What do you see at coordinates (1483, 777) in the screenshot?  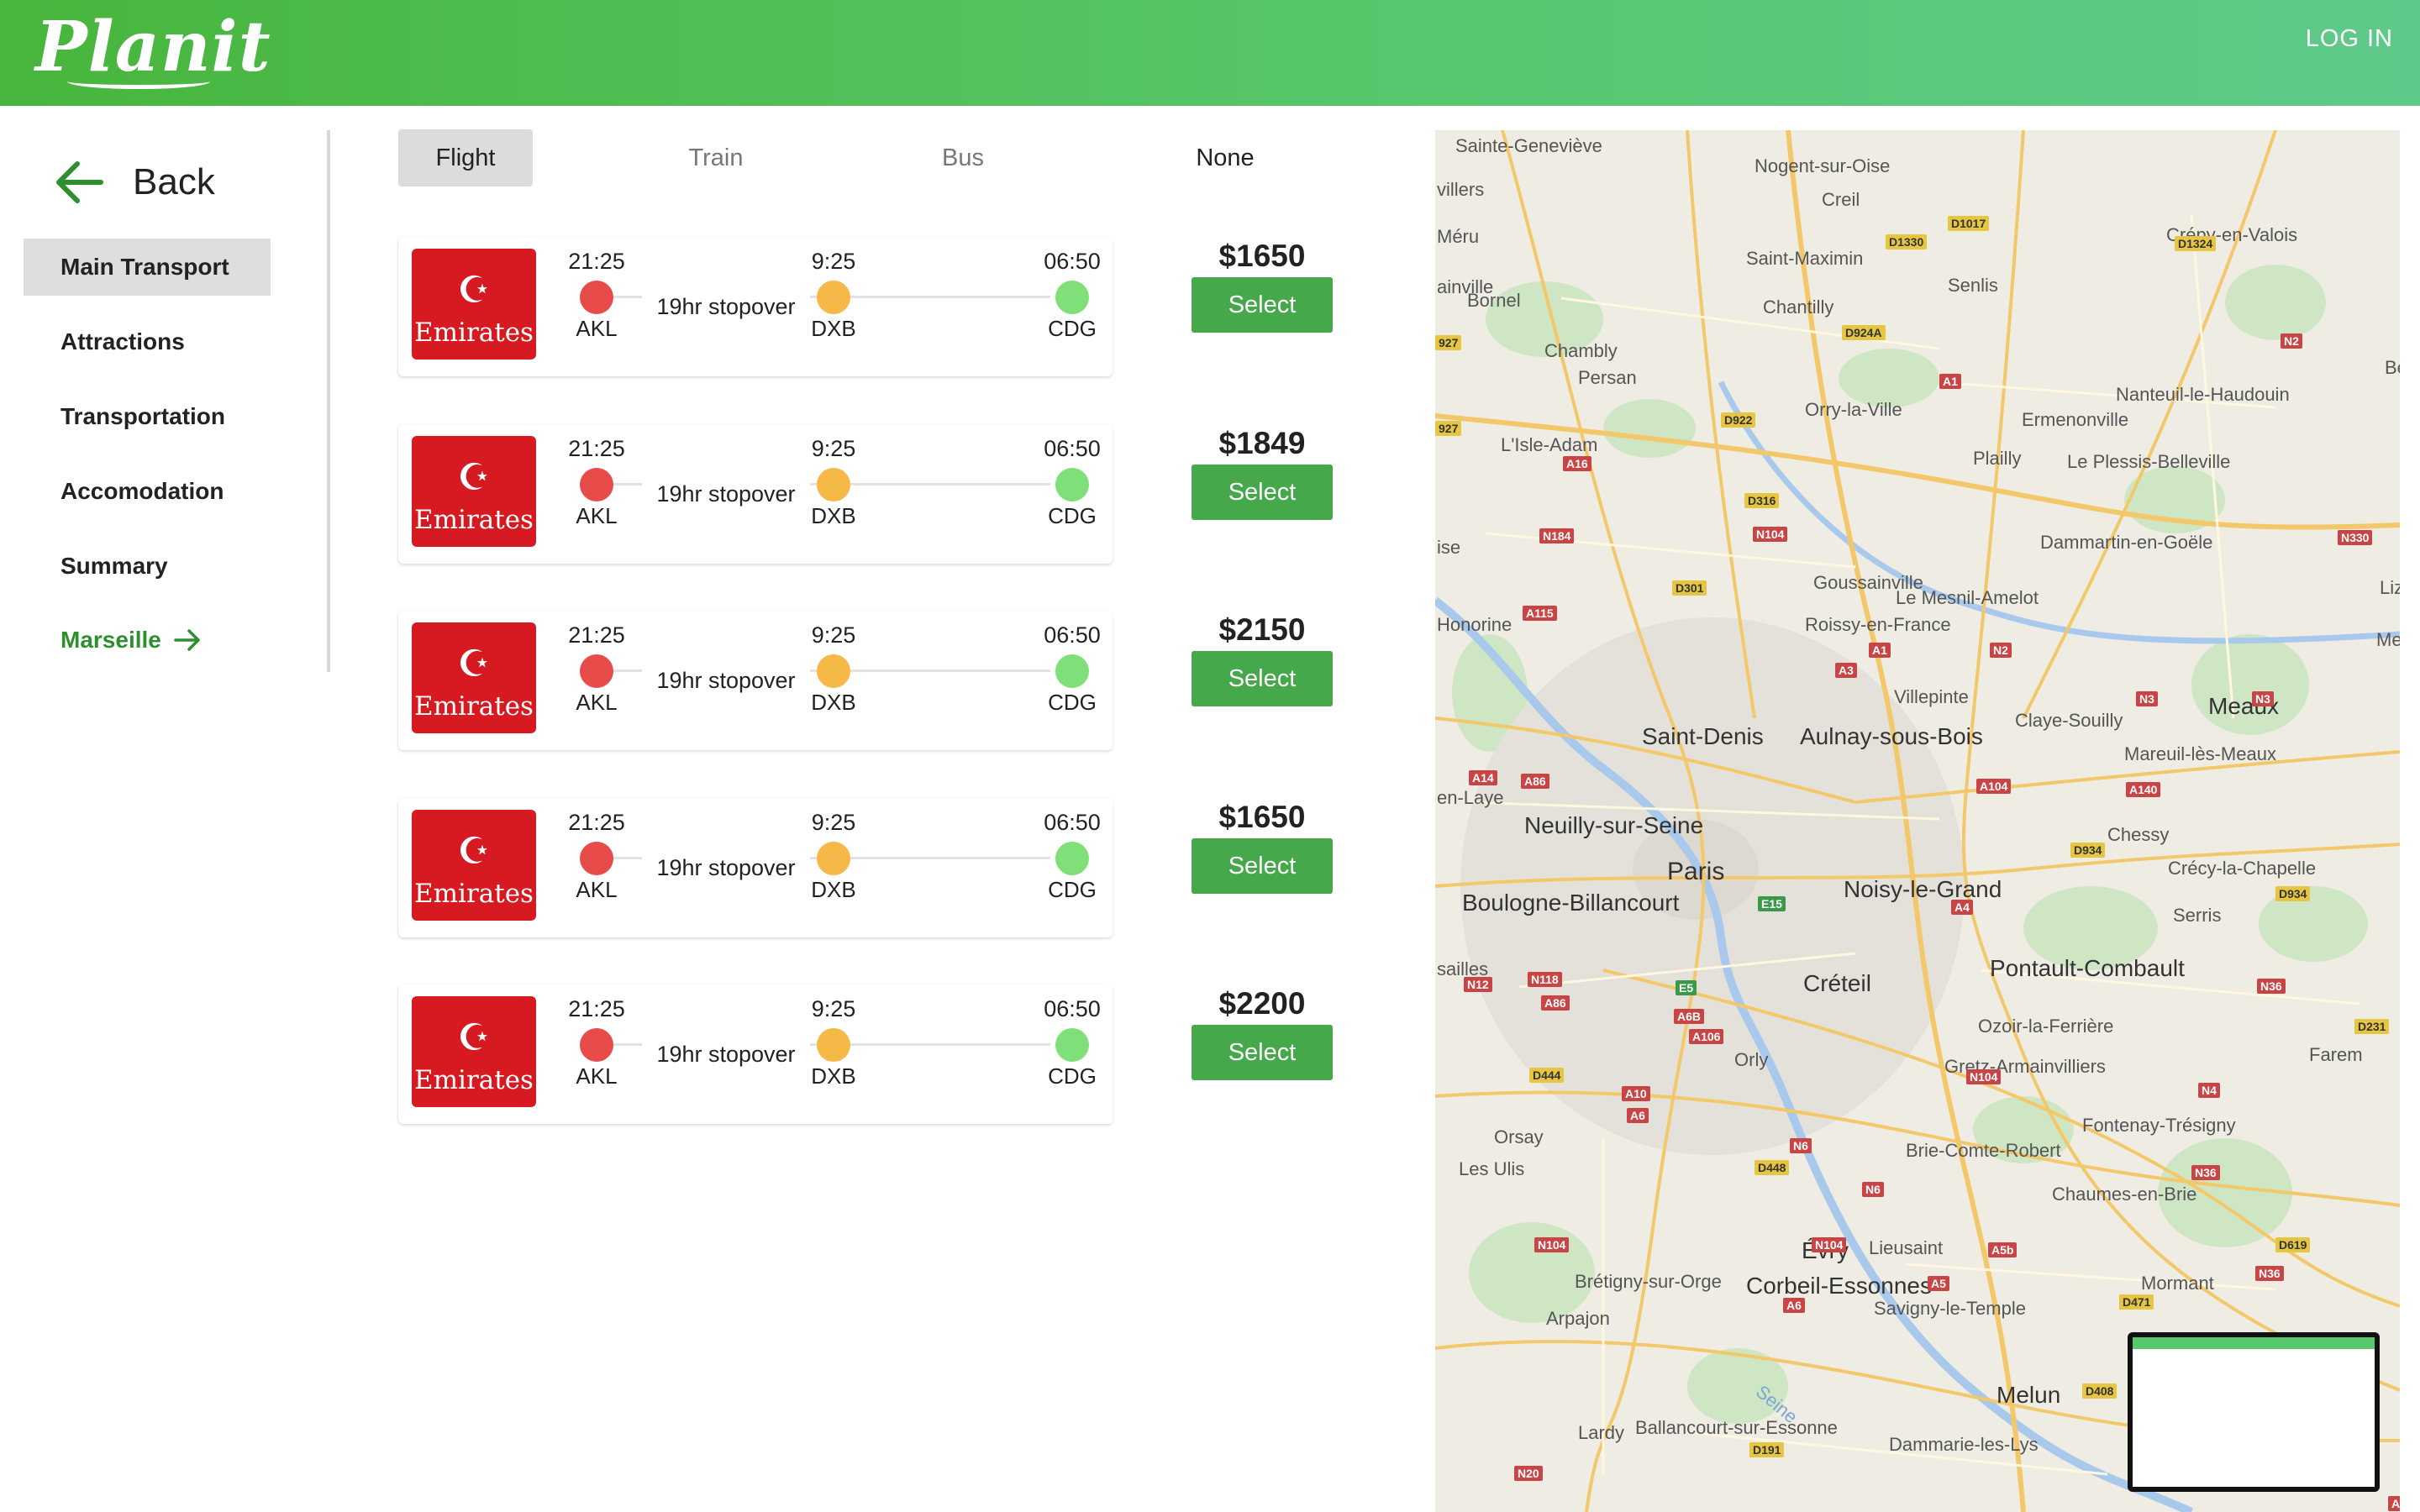 I see `map-road-badge: A14` at bounding box center [1483, 777].